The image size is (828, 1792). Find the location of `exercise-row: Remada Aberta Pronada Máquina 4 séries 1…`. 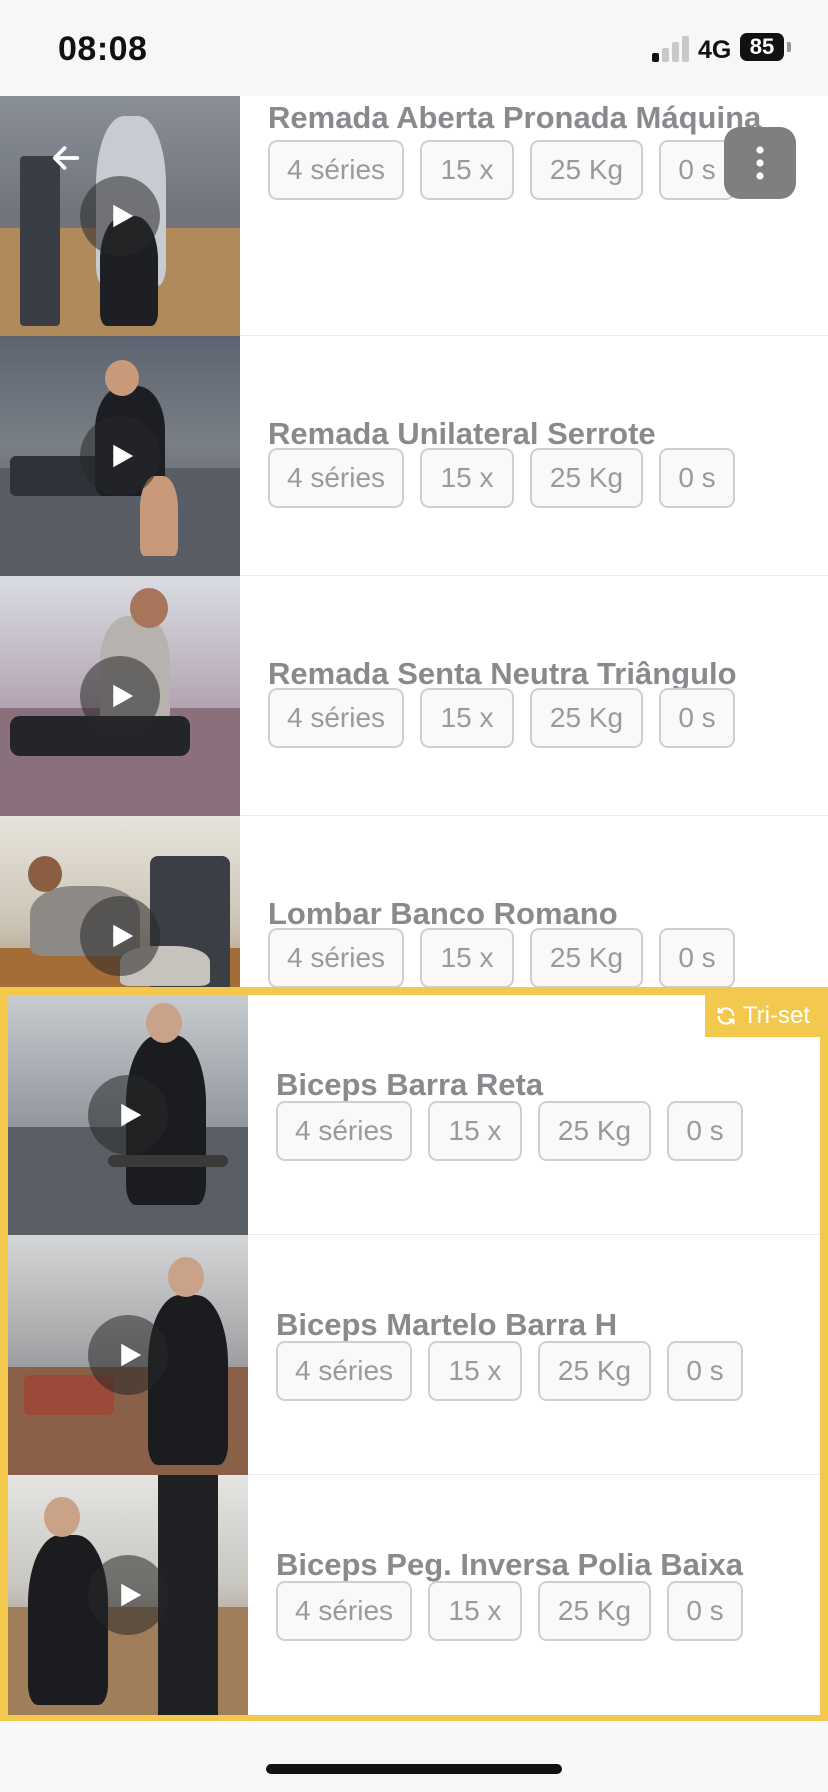

exercise-row: Remada Aberta Pronada Máquina 4 séries 1… is located at coordinates (414, 216).